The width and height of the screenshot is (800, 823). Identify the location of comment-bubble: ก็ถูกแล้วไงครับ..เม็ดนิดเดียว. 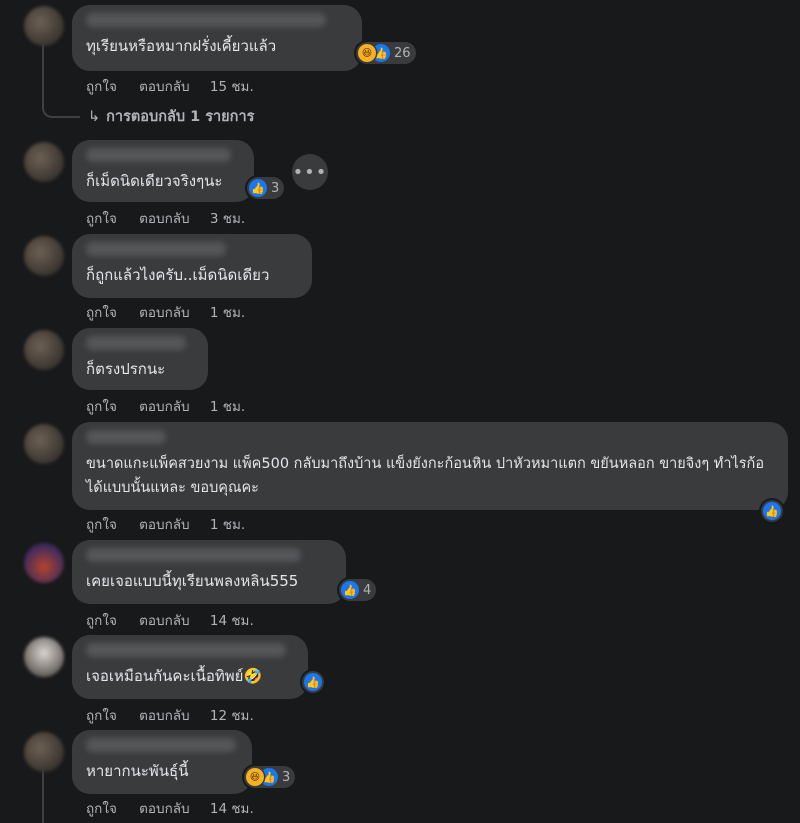
(192, 266).